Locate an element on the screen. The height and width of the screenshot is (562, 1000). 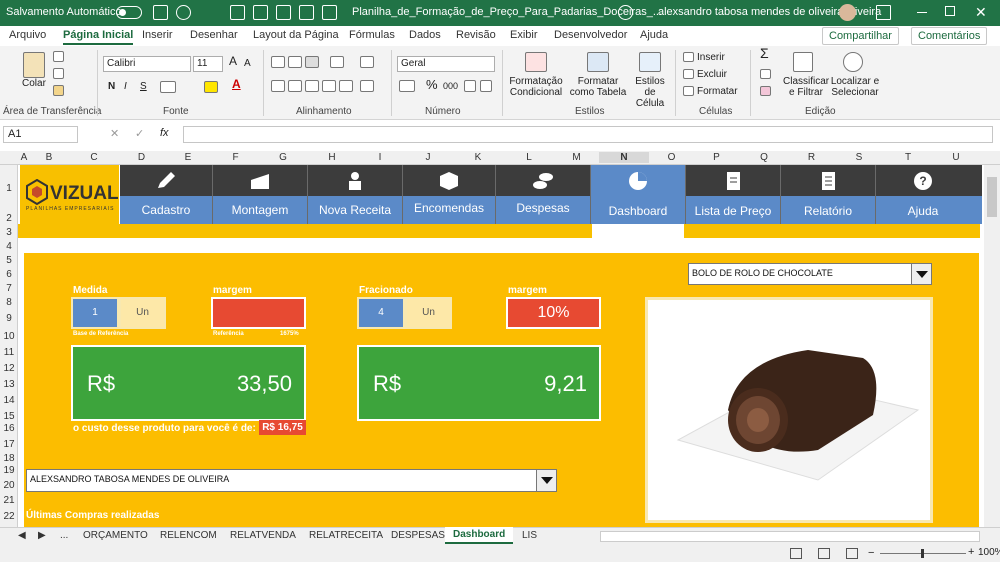
row-header: 22 is located at coordinates (9, 516).